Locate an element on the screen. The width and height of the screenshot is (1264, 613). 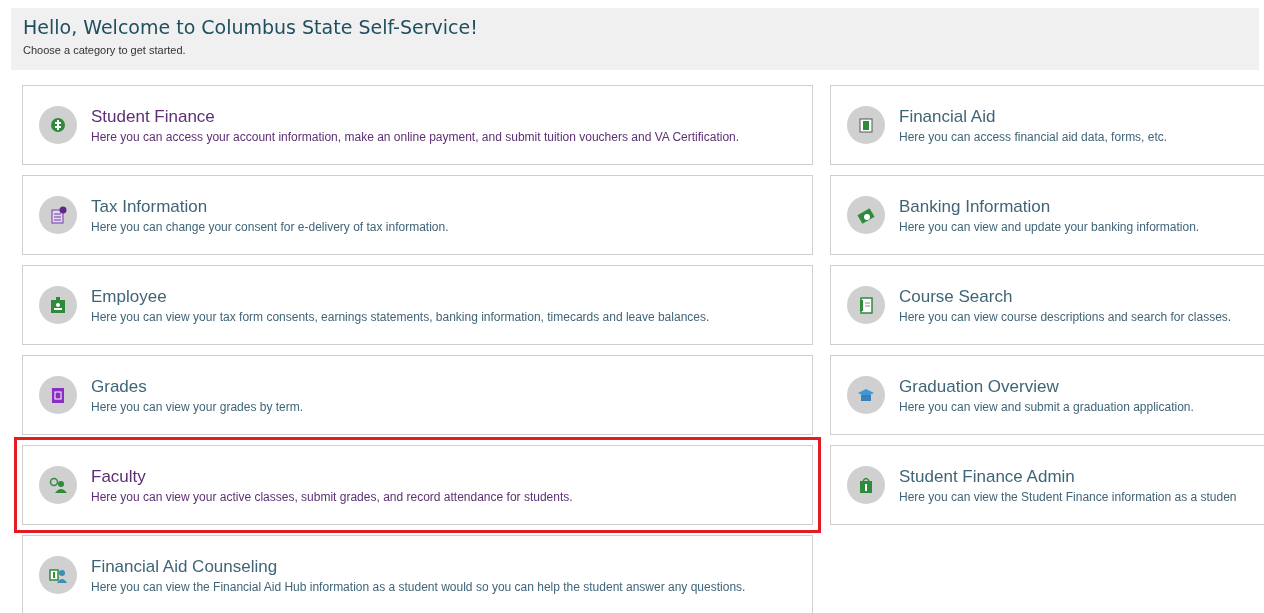
category-title: Financial Aid Counseling is located at coordinates (418, 566).